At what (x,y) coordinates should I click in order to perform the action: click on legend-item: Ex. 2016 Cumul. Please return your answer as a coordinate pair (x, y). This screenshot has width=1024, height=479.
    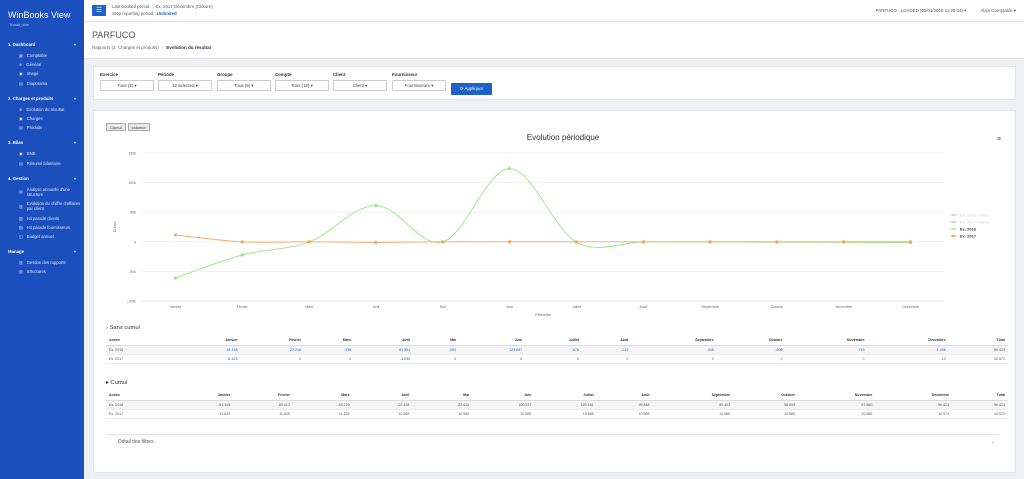
    Looking at the image, I should click on (974, 215).